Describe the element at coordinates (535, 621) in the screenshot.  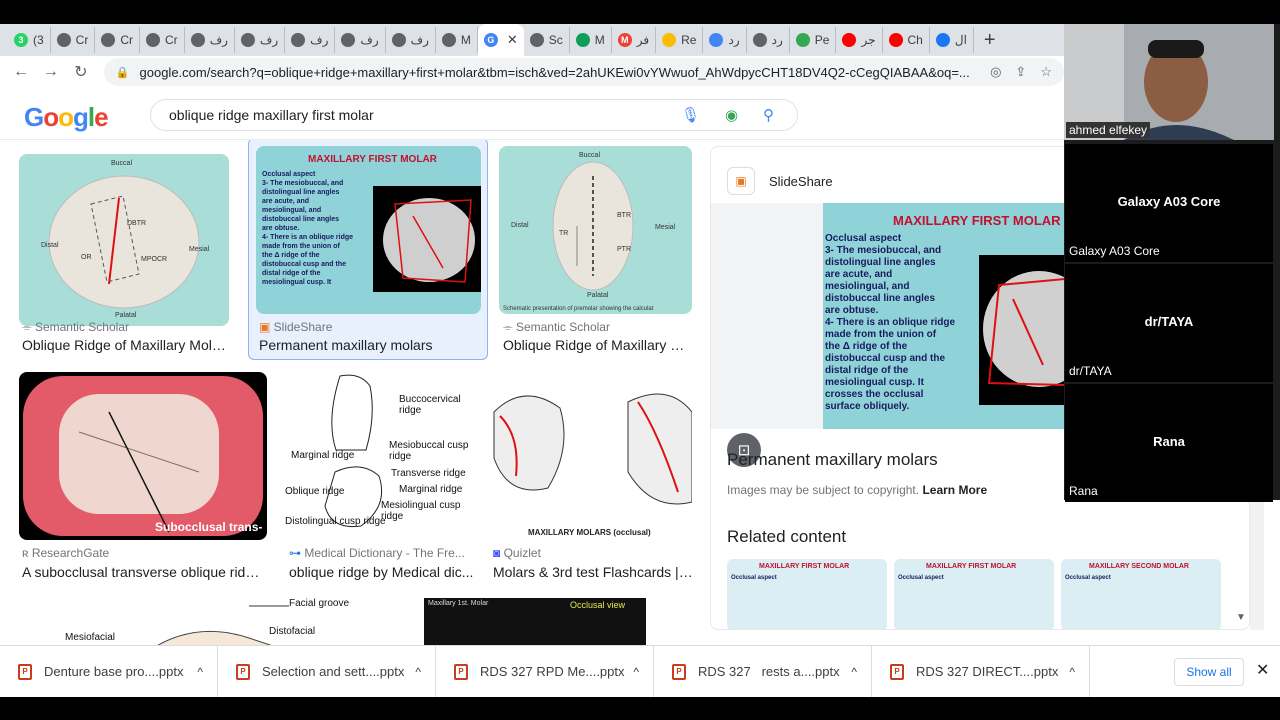
I see `result-thumbnail: Maxillary 1st. Molar Occlusal view` at that location.